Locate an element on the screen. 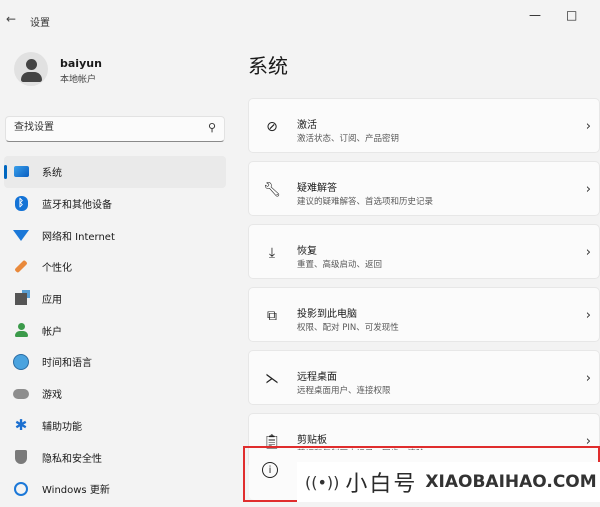  search-input is located at coordinates (104, 127).